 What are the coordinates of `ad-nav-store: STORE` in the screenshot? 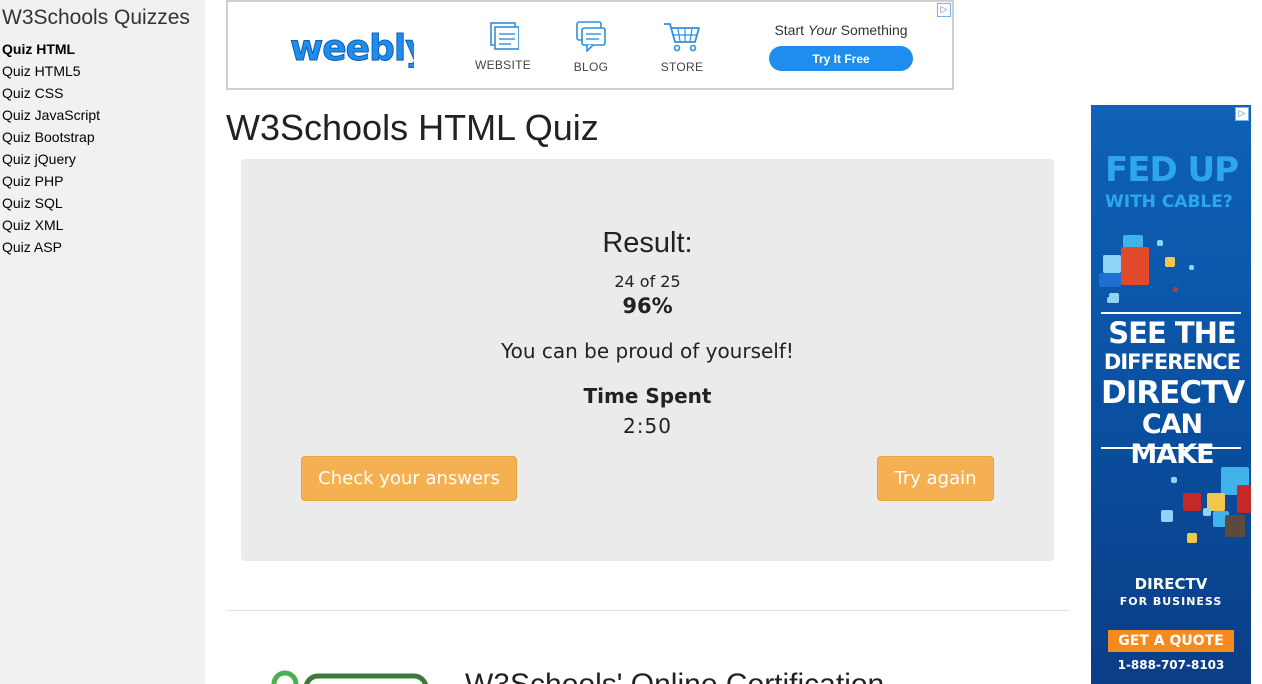 It's located at (682, 47).